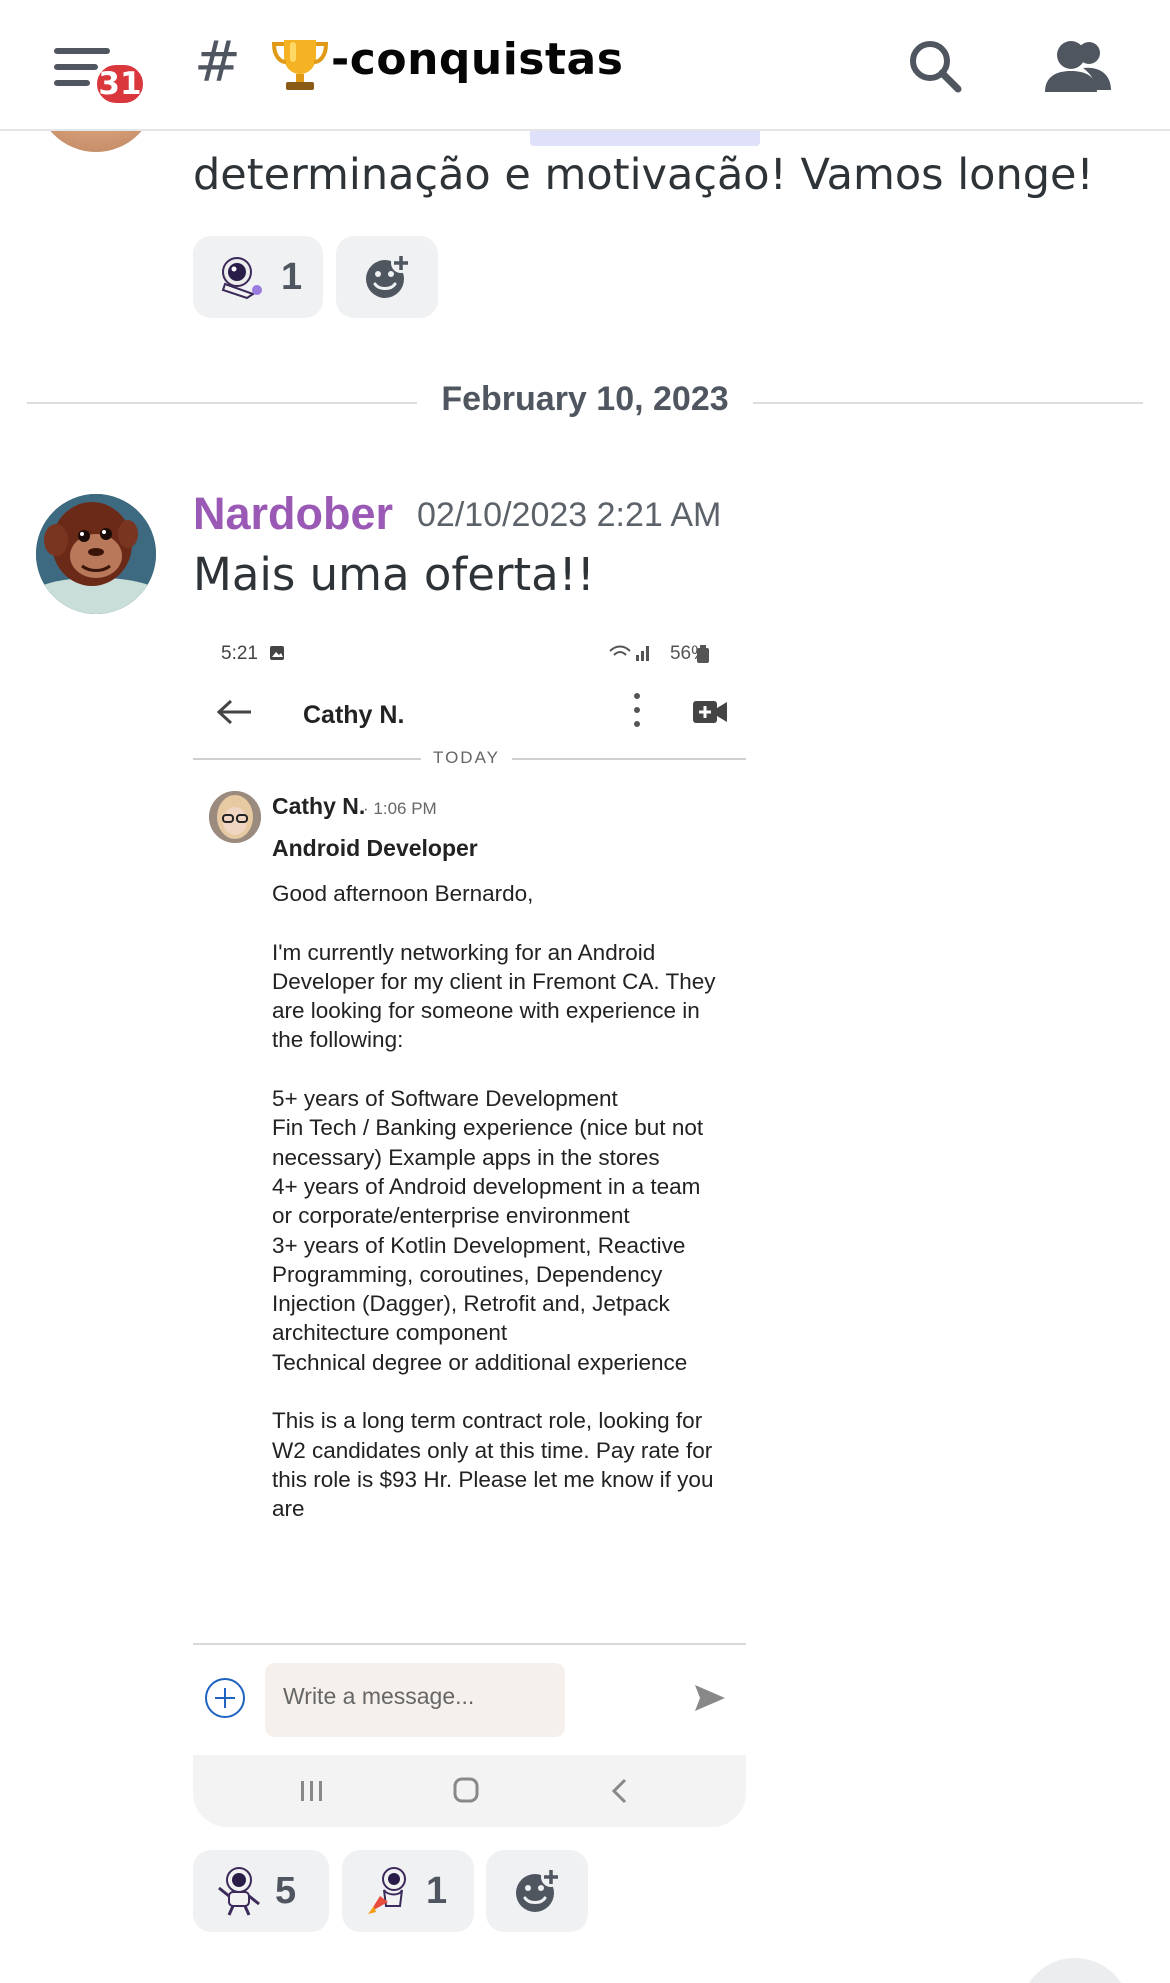  I want to click on gallery-icon, so click(277, 653).